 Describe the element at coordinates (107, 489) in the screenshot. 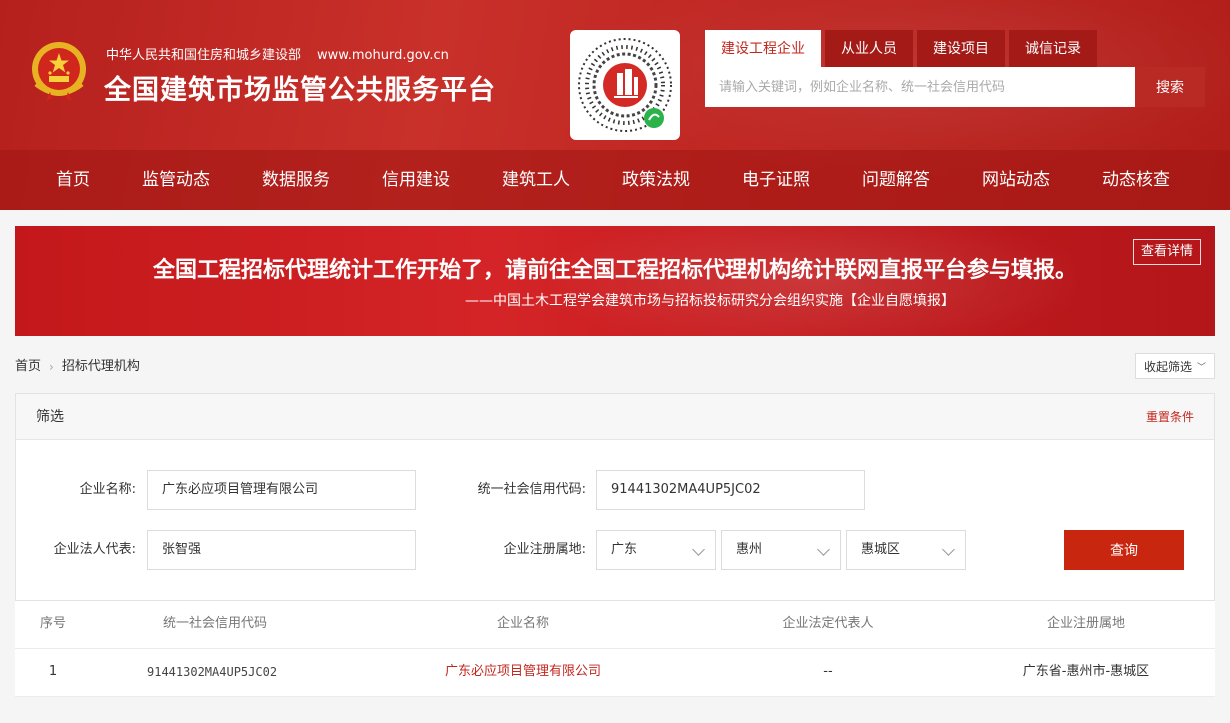

I see `company-name-label: 企业名称:` at that location.